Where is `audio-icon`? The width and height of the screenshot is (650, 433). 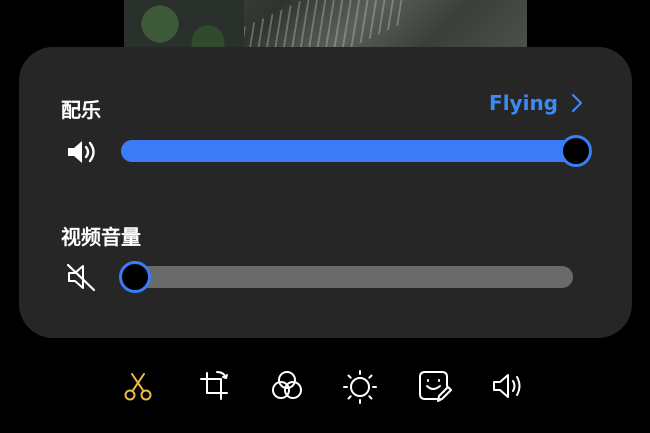 audio-icon is located at coordinates (507, 386).